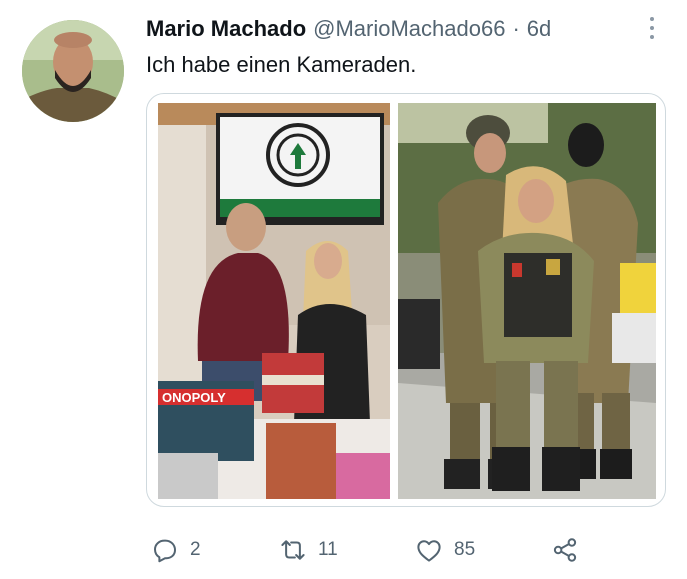  I want to click on more-icon, so click(652, 28).